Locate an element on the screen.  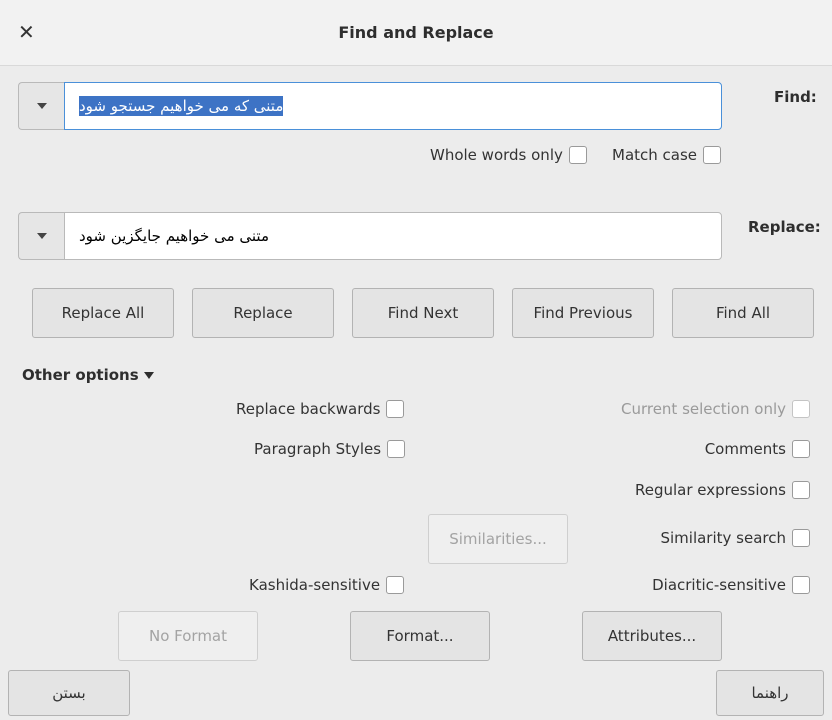
diacritic-sensitive-option: Diacritic-sensitive is located at coordinates (731, 585).